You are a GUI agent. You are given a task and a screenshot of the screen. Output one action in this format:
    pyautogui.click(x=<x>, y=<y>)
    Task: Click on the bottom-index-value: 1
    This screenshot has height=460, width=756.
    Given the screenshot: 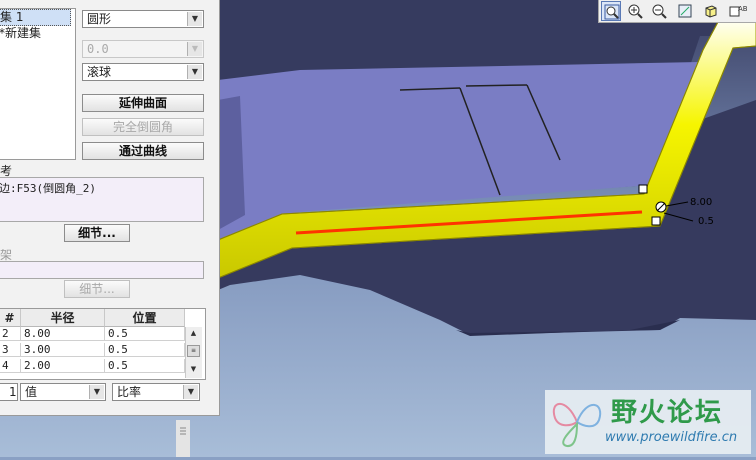 What is the action you would take?
    pyautogui.click(x=13, y=392)
    